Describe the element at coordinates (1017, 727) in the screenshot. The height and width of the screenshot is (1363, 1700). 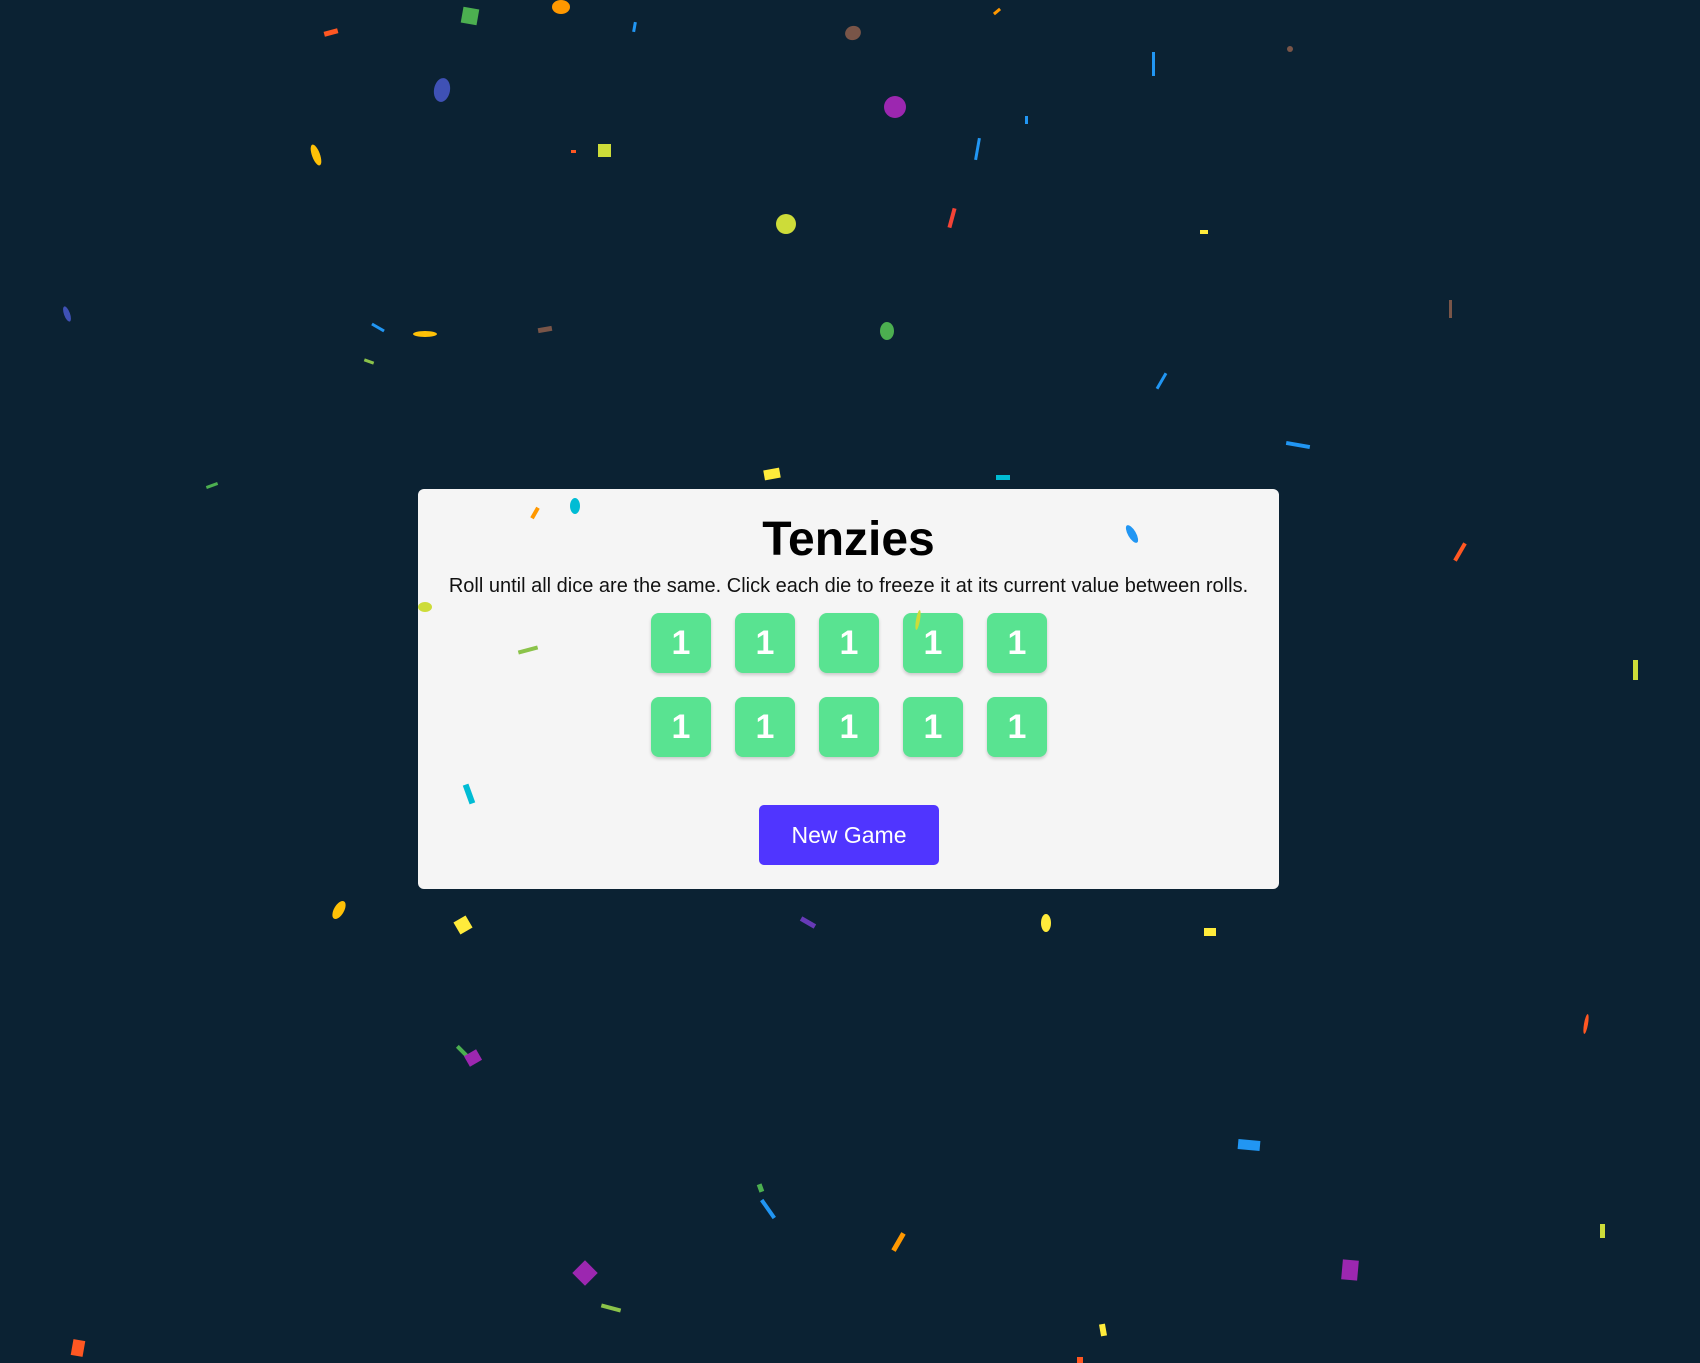
I see `die-10: 1` at that location.